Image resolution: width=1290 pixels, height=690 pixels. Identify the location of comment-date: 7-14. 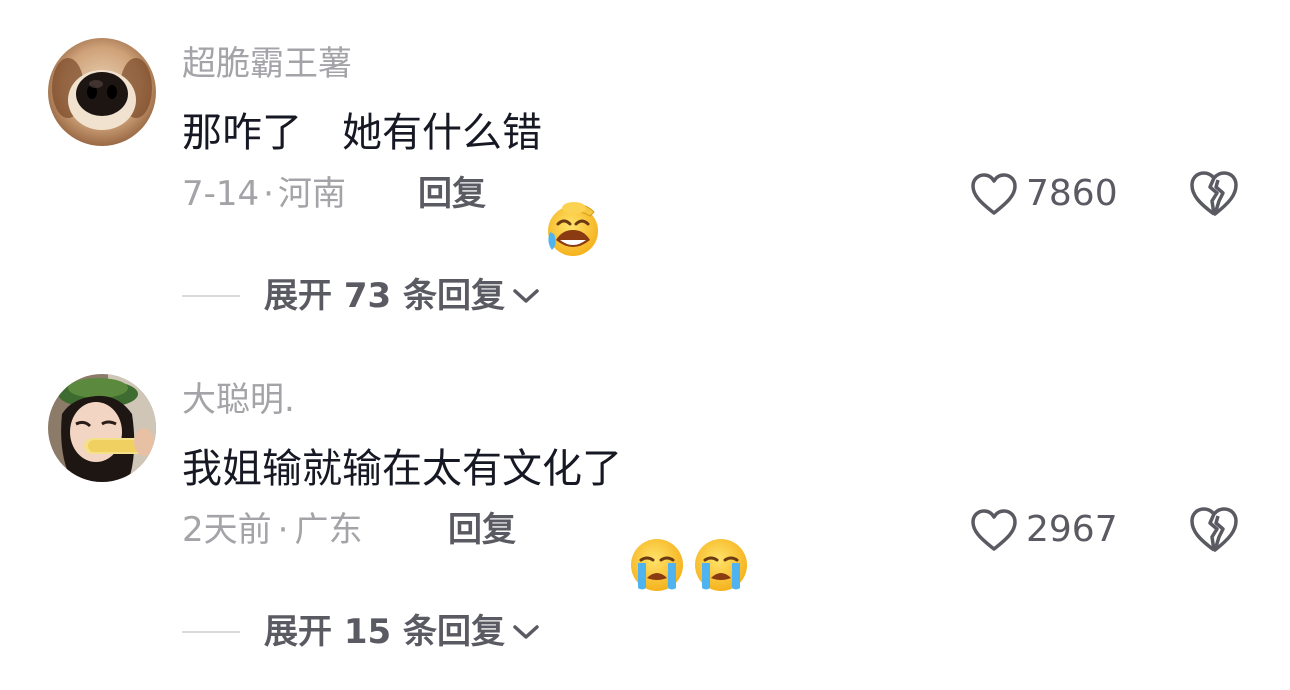
(221, 194).